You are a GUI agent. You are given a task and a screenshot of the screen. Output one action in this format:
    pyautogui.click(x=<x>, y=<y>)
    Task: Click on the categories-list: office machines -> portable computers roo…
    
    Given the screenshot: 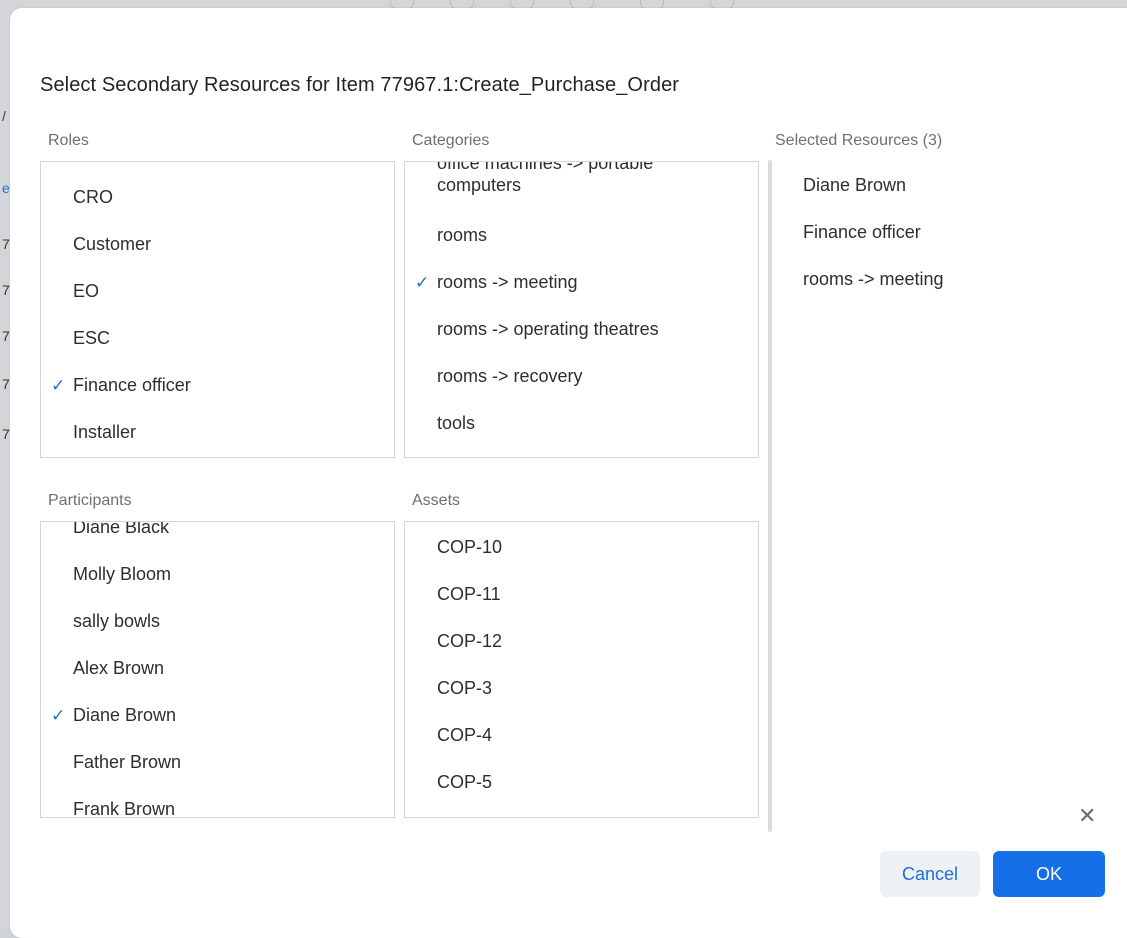 What is the action you would take?
    pyautogui.click(x=581, y=309)
    